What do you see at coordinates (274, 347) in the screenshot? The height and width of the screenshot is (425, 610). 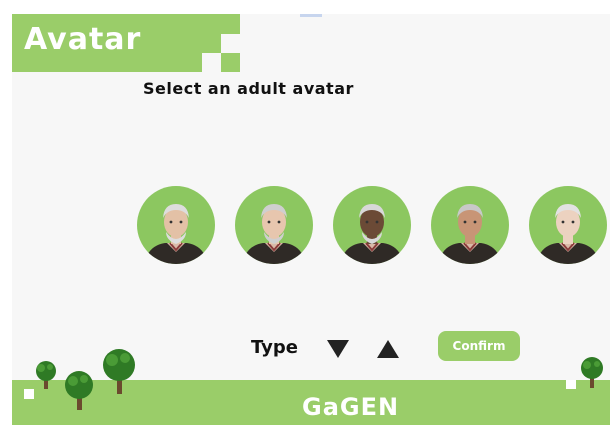 I see `type-label: Type` at bounding box center [274, 347].